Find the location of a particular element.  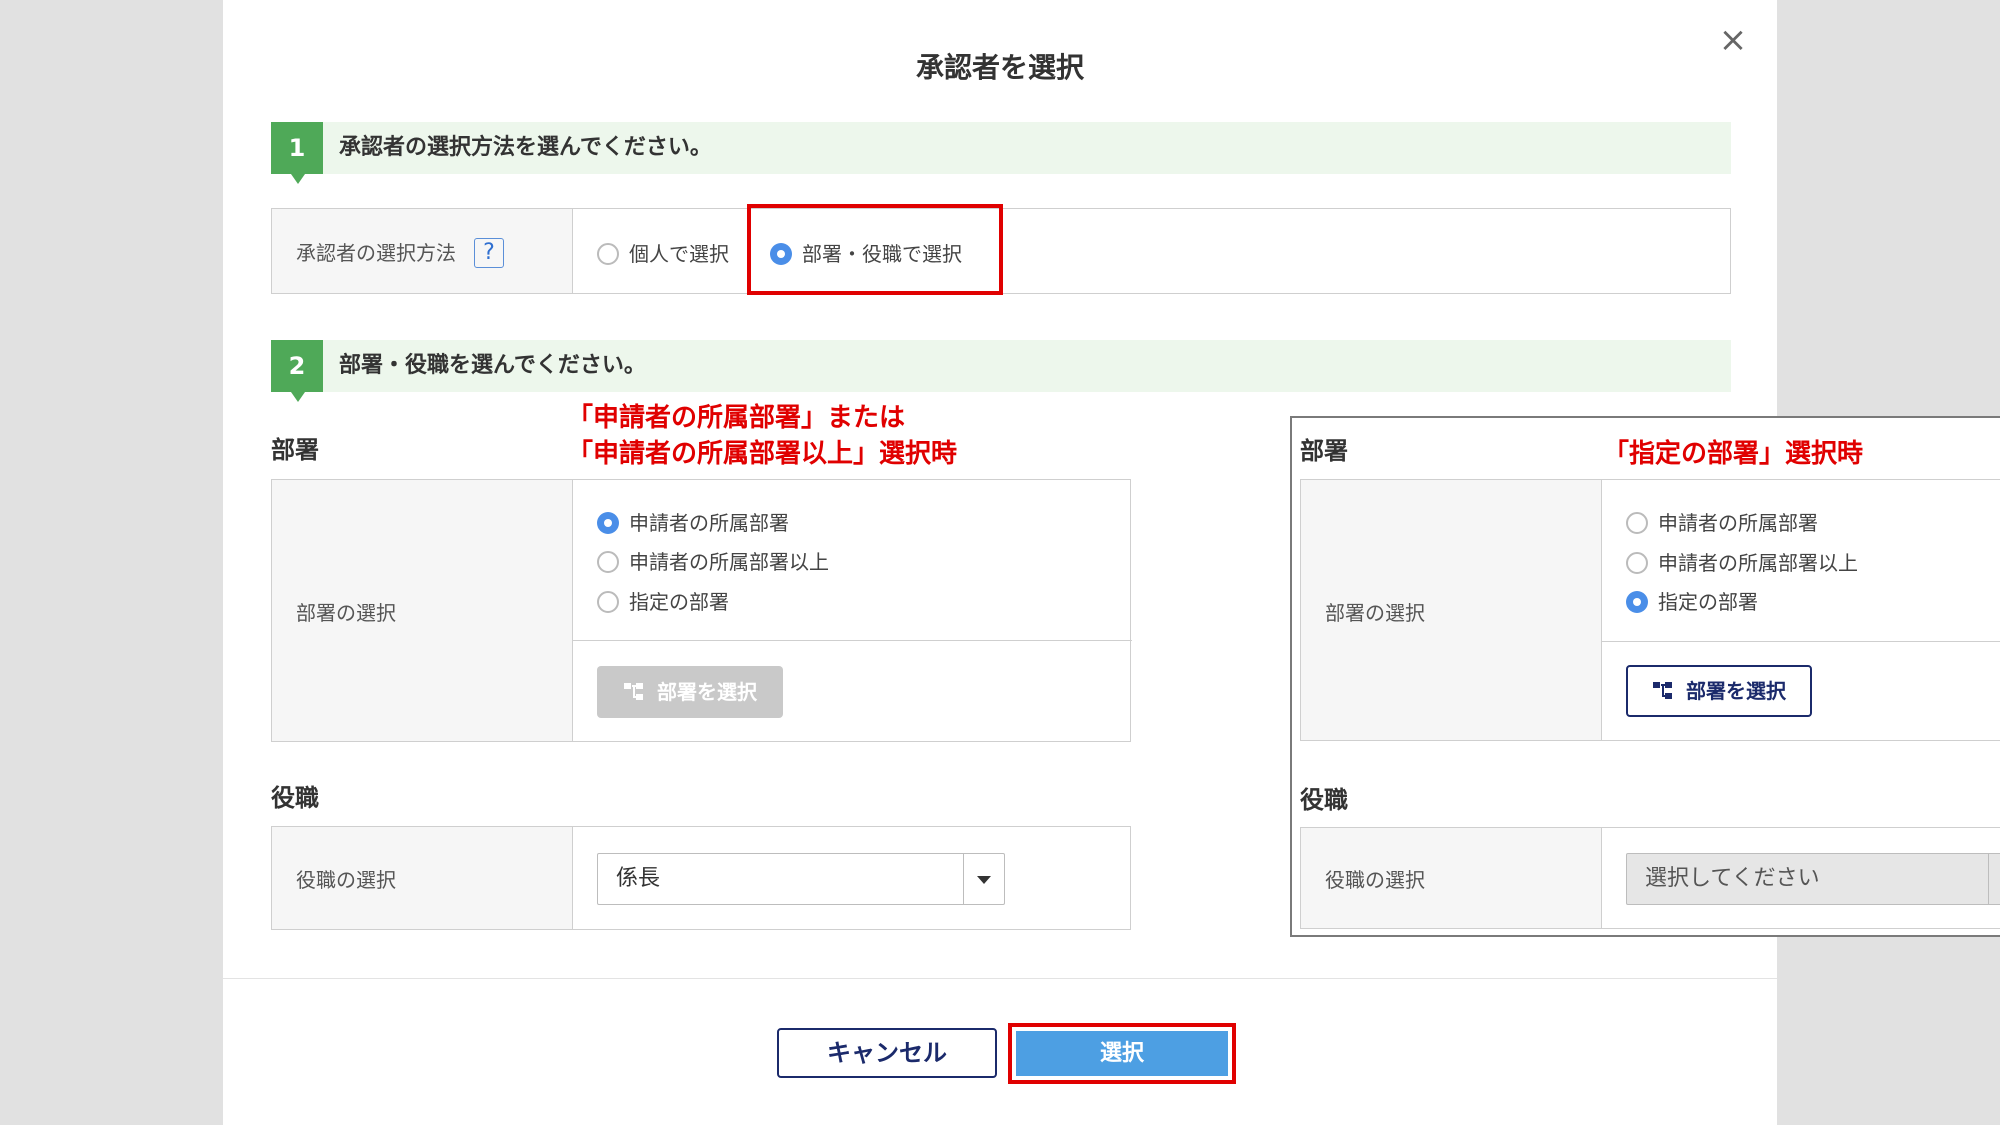

position-select-placeholder: 選択してください is located at coordinates (1732, 878).